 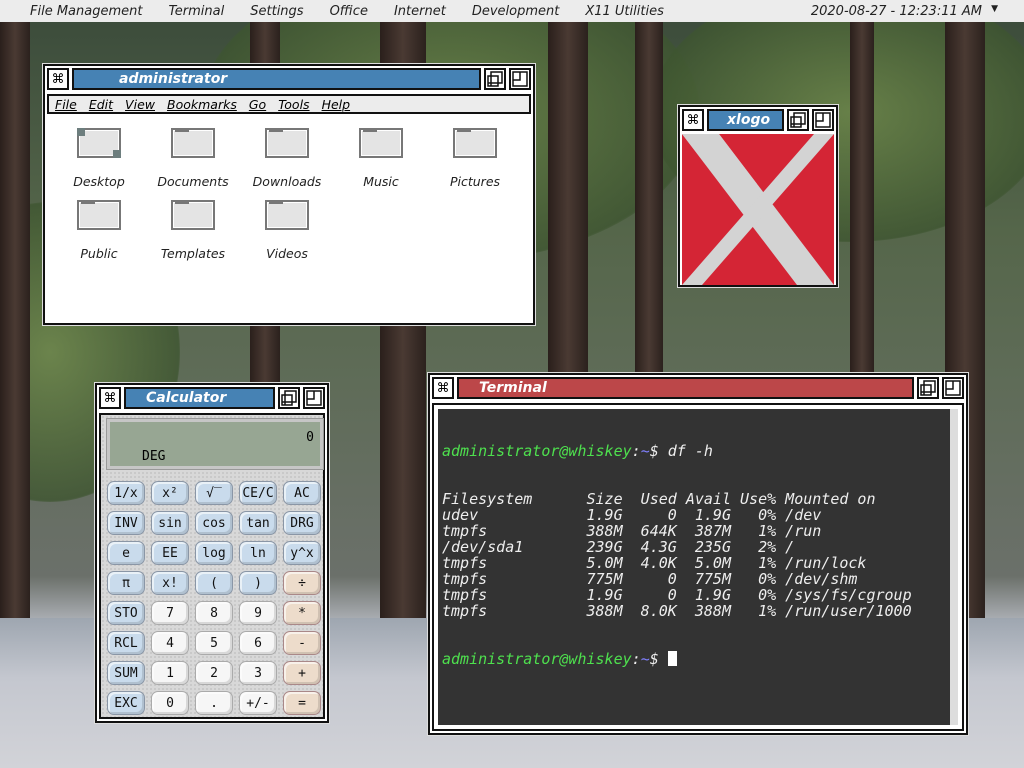 I want to click on menu-tools: Tools, so click(x=293, y=104).